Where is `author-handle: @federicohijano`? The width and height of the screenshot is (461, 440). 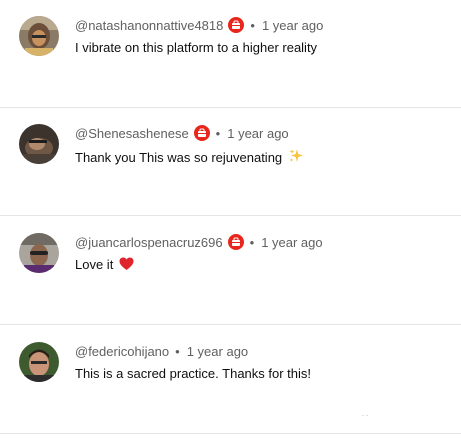 author-handle: @federicohijano is located at coordinates (122, 351).